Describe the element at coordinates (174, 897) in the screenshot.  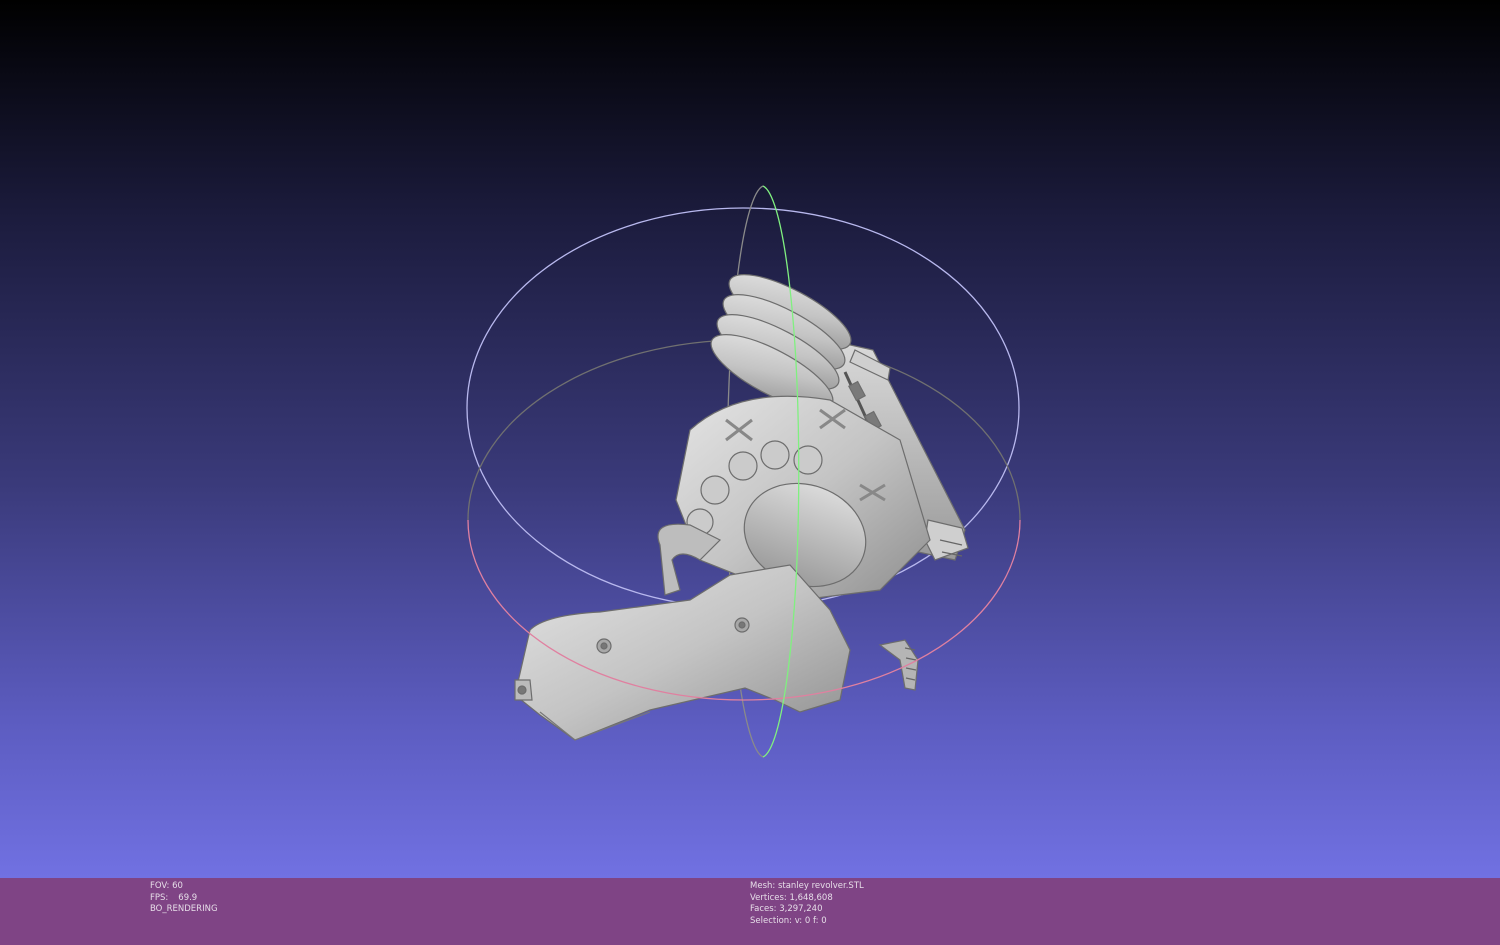
I see `fps-readout: FPS: 69.9` at that location.